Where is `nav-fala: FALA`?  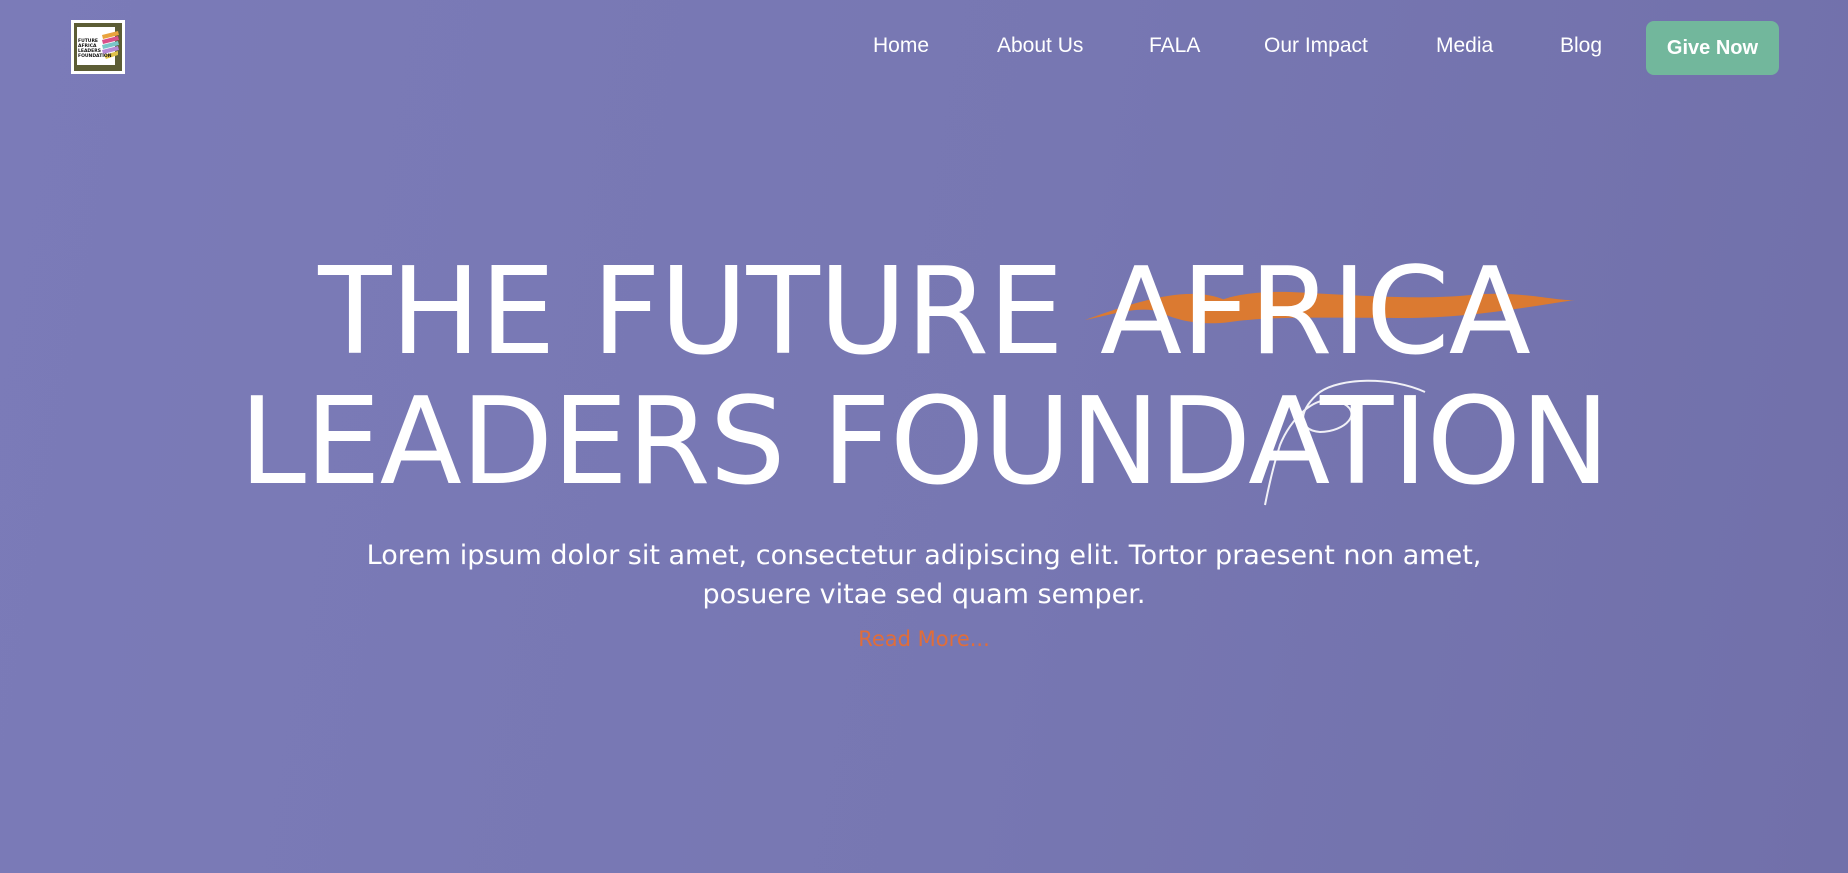
nav-fala: FALA is located at coordinates (1174, 46).